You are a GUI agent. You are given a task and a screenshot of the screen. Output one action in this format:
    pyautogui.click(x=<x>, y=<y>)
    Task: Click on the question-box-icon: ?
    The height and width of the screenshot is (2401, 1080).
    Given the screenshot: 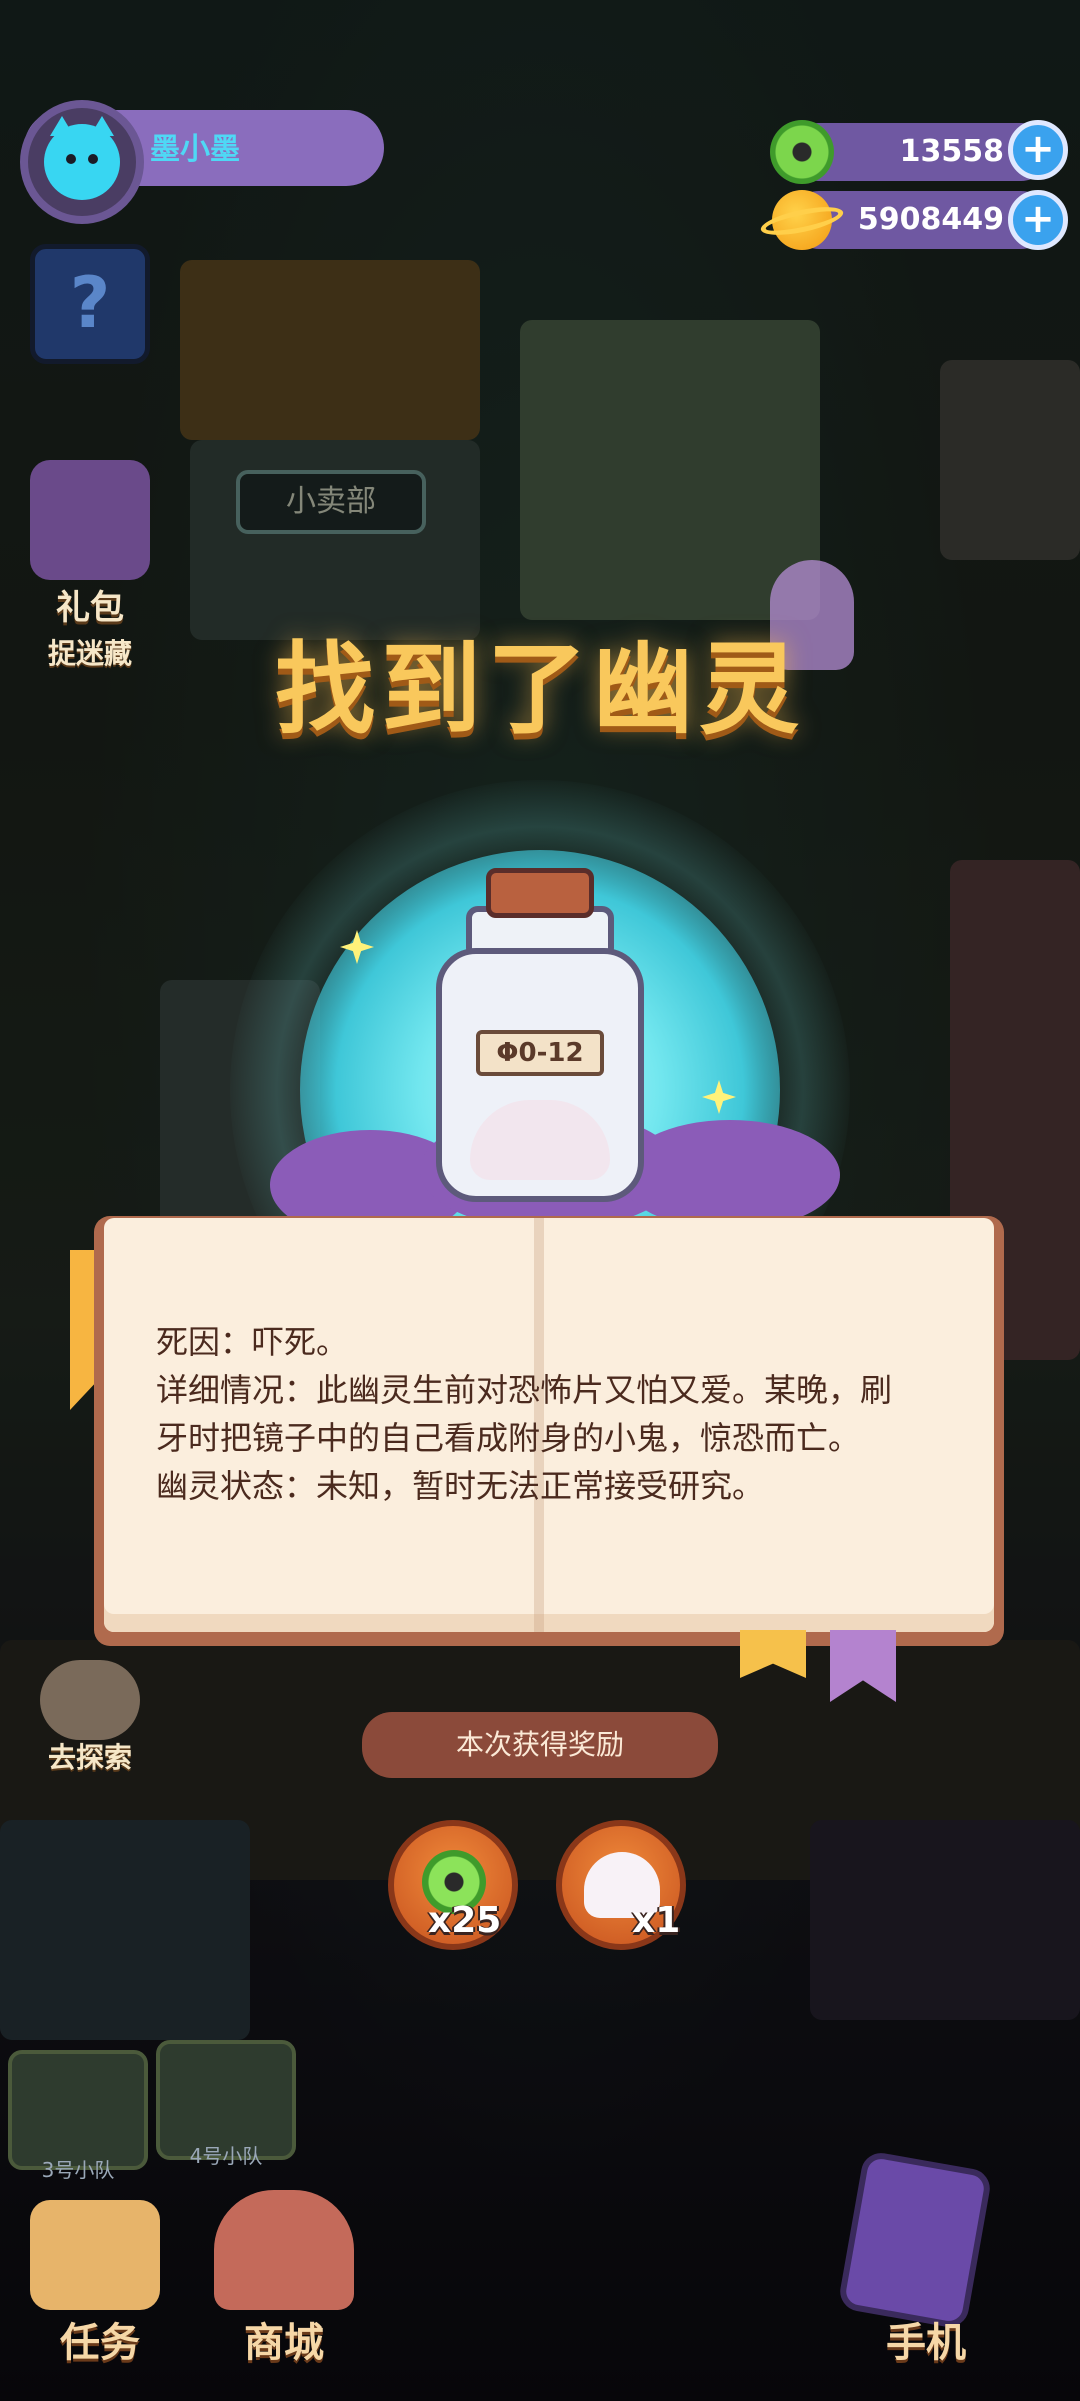 What is the action you would take?
    pyautogui.click(x=90, y=304)
    